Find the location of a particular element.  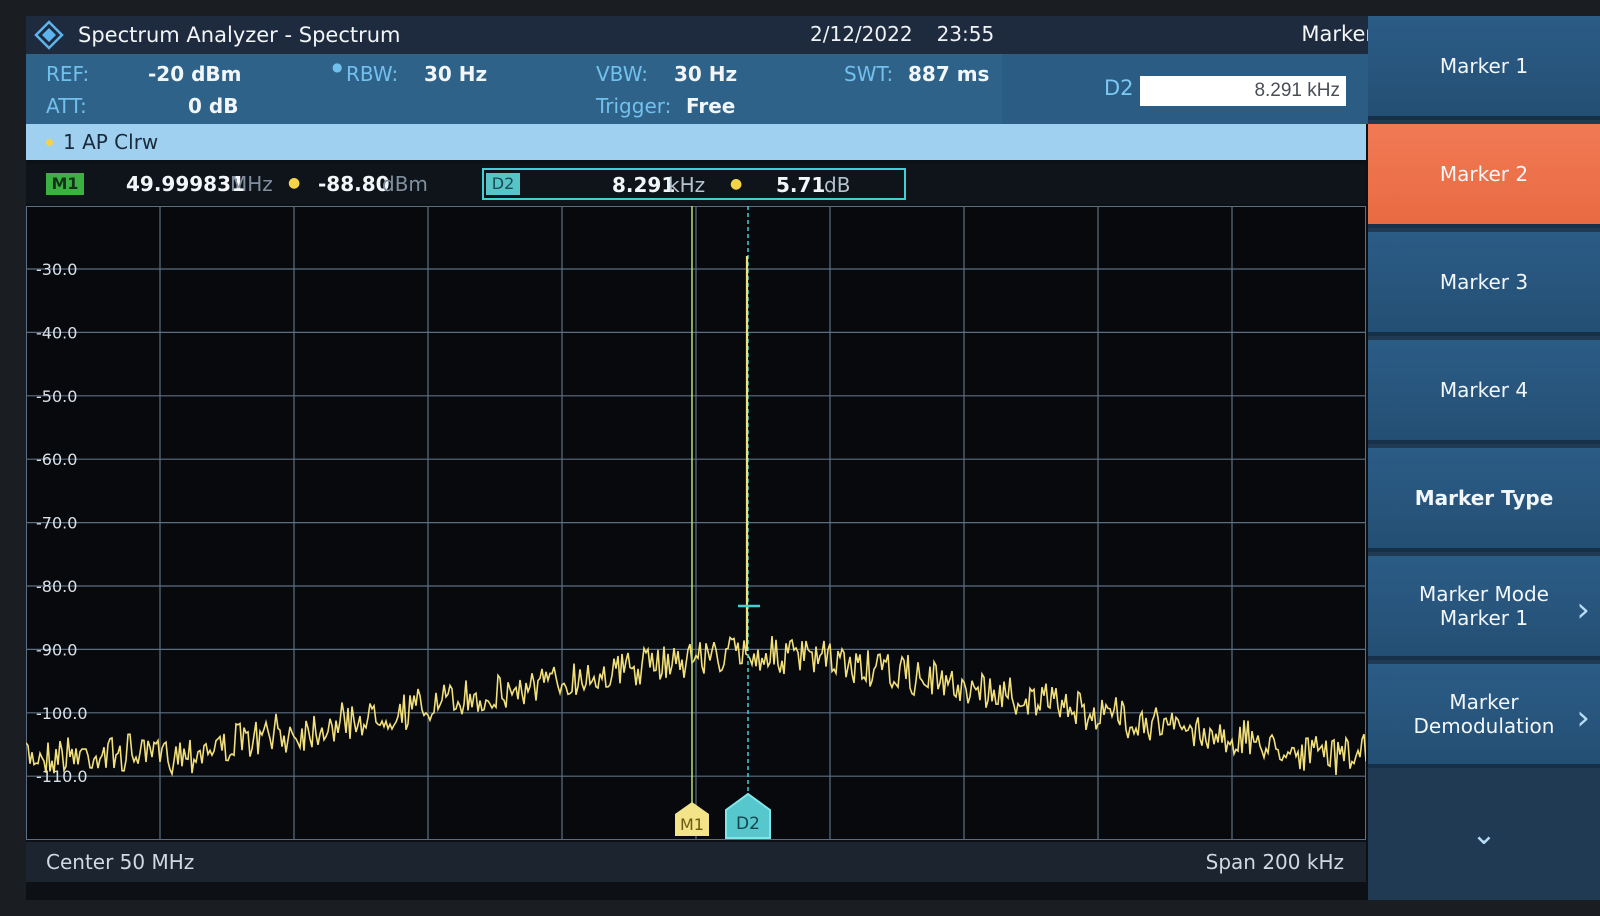

softkey-label: Marker 2 is located at coordinates (1484, 174).